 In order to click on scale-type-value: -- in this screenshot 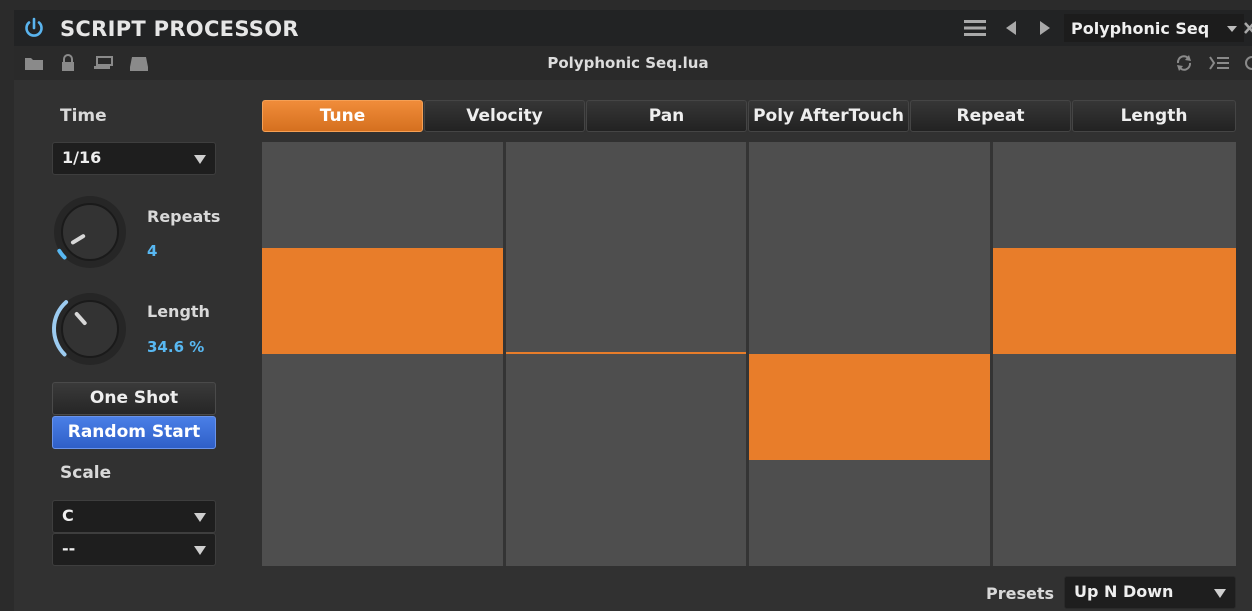, I will do `click(69, 548)`.